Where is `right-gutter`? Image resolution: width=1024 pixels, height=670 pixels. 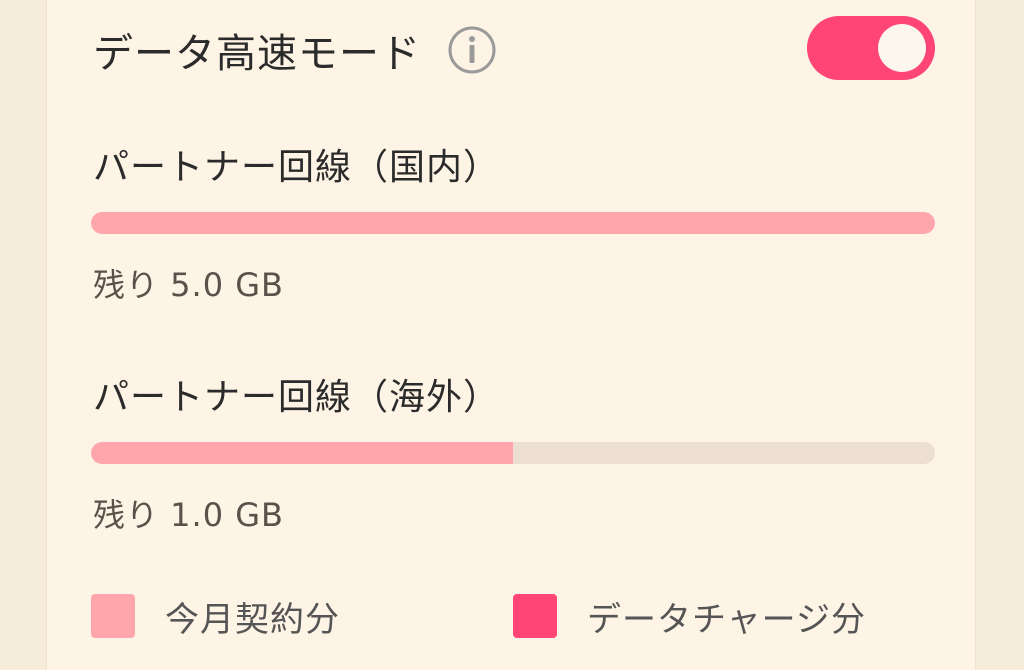
right-gutter is located at coordinates (1000, 335).